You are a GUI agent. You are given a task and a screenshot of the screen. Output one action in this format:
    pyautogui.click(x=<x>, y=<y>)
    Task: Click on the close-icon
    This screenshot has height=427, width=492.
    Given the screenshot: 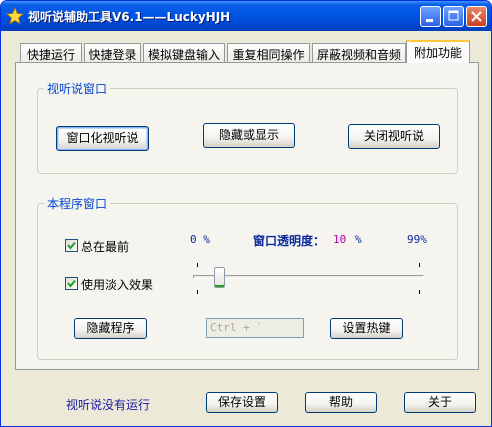 What is the action you would take?
    pyautogui.click(x=476, y=16)
    